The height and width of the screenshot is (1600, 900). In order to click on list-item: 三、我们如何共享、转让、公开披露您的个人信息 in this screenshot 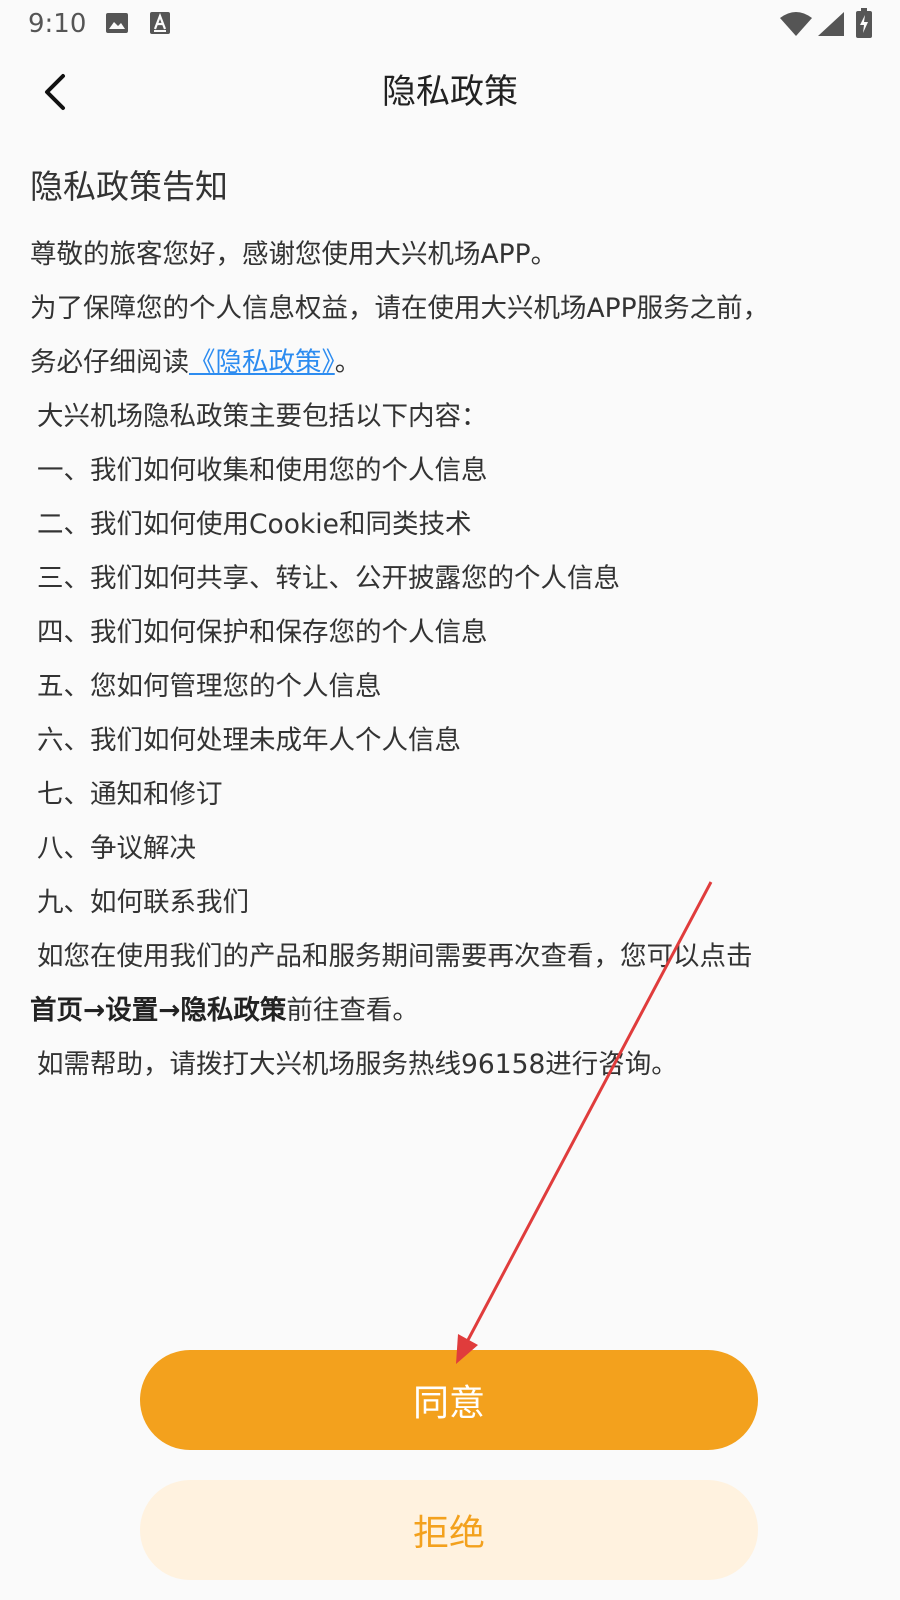, I will do `click(328, 578)`.